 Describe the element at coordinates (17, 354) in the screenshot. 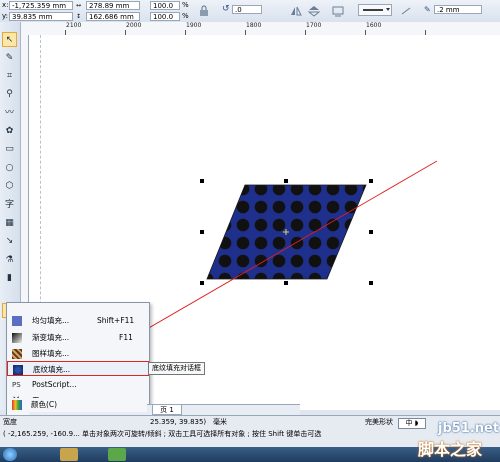

I see `pattern-fill-icon` at that location.